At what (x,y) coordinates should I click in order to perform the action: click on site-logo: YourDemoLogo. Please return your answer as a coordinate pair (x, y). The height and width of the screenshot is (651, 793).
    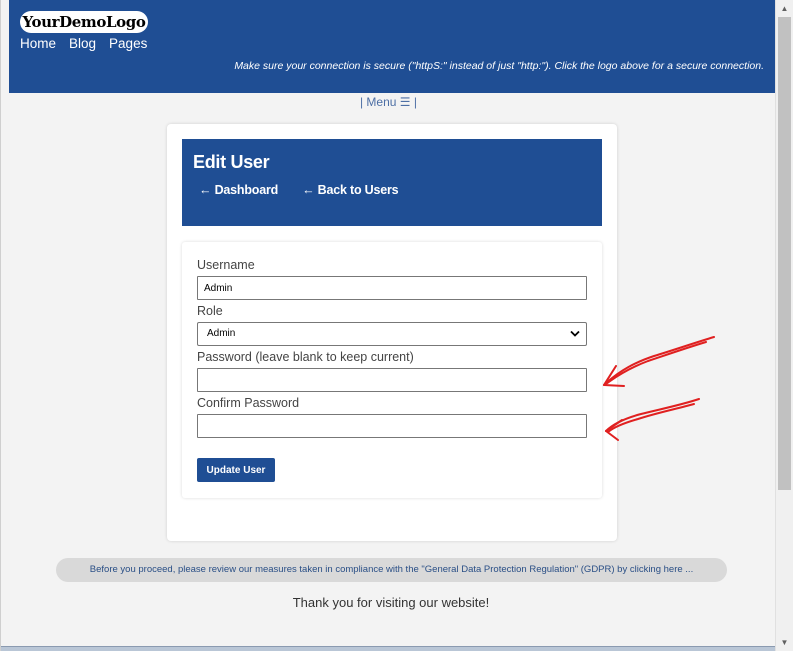
    Looking at the image, I should click on (84, 22).